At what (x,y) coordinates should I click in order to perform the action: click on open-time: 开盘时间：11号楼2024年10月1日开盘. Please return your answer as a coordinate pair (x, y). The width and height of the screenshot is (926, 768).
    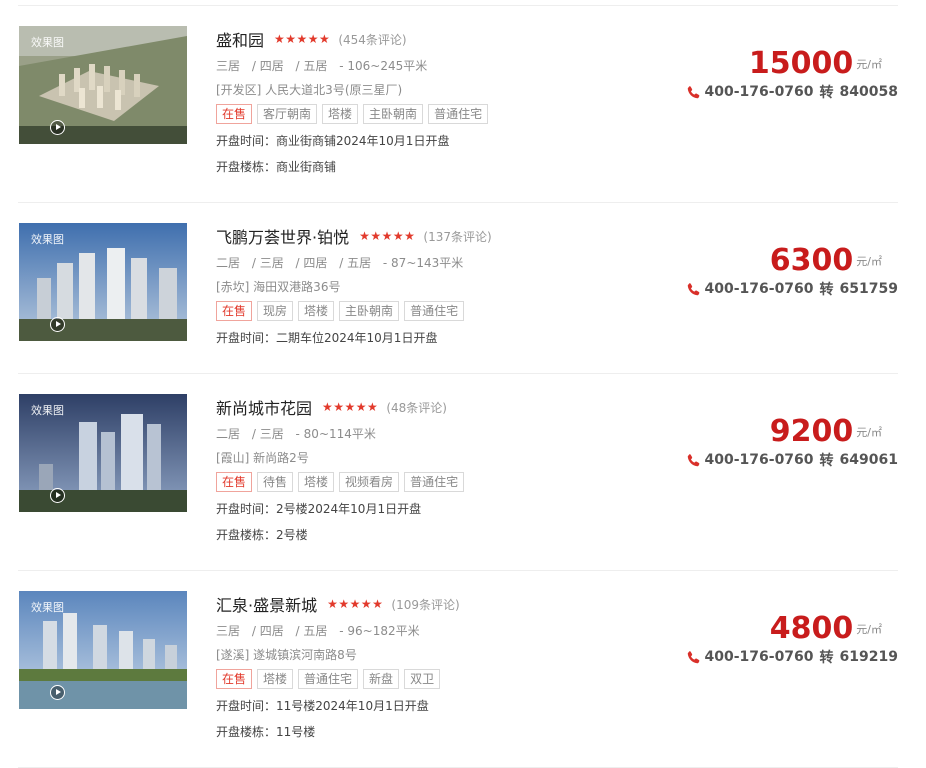
    Looking at the image, I should click on (322, 706).